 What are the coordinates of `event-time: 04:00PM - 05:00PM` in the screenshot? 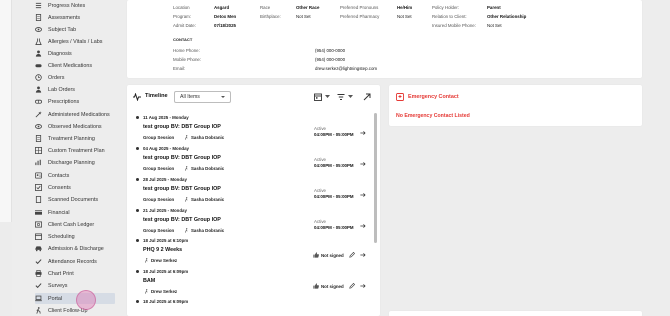 It's located at (334, 227).